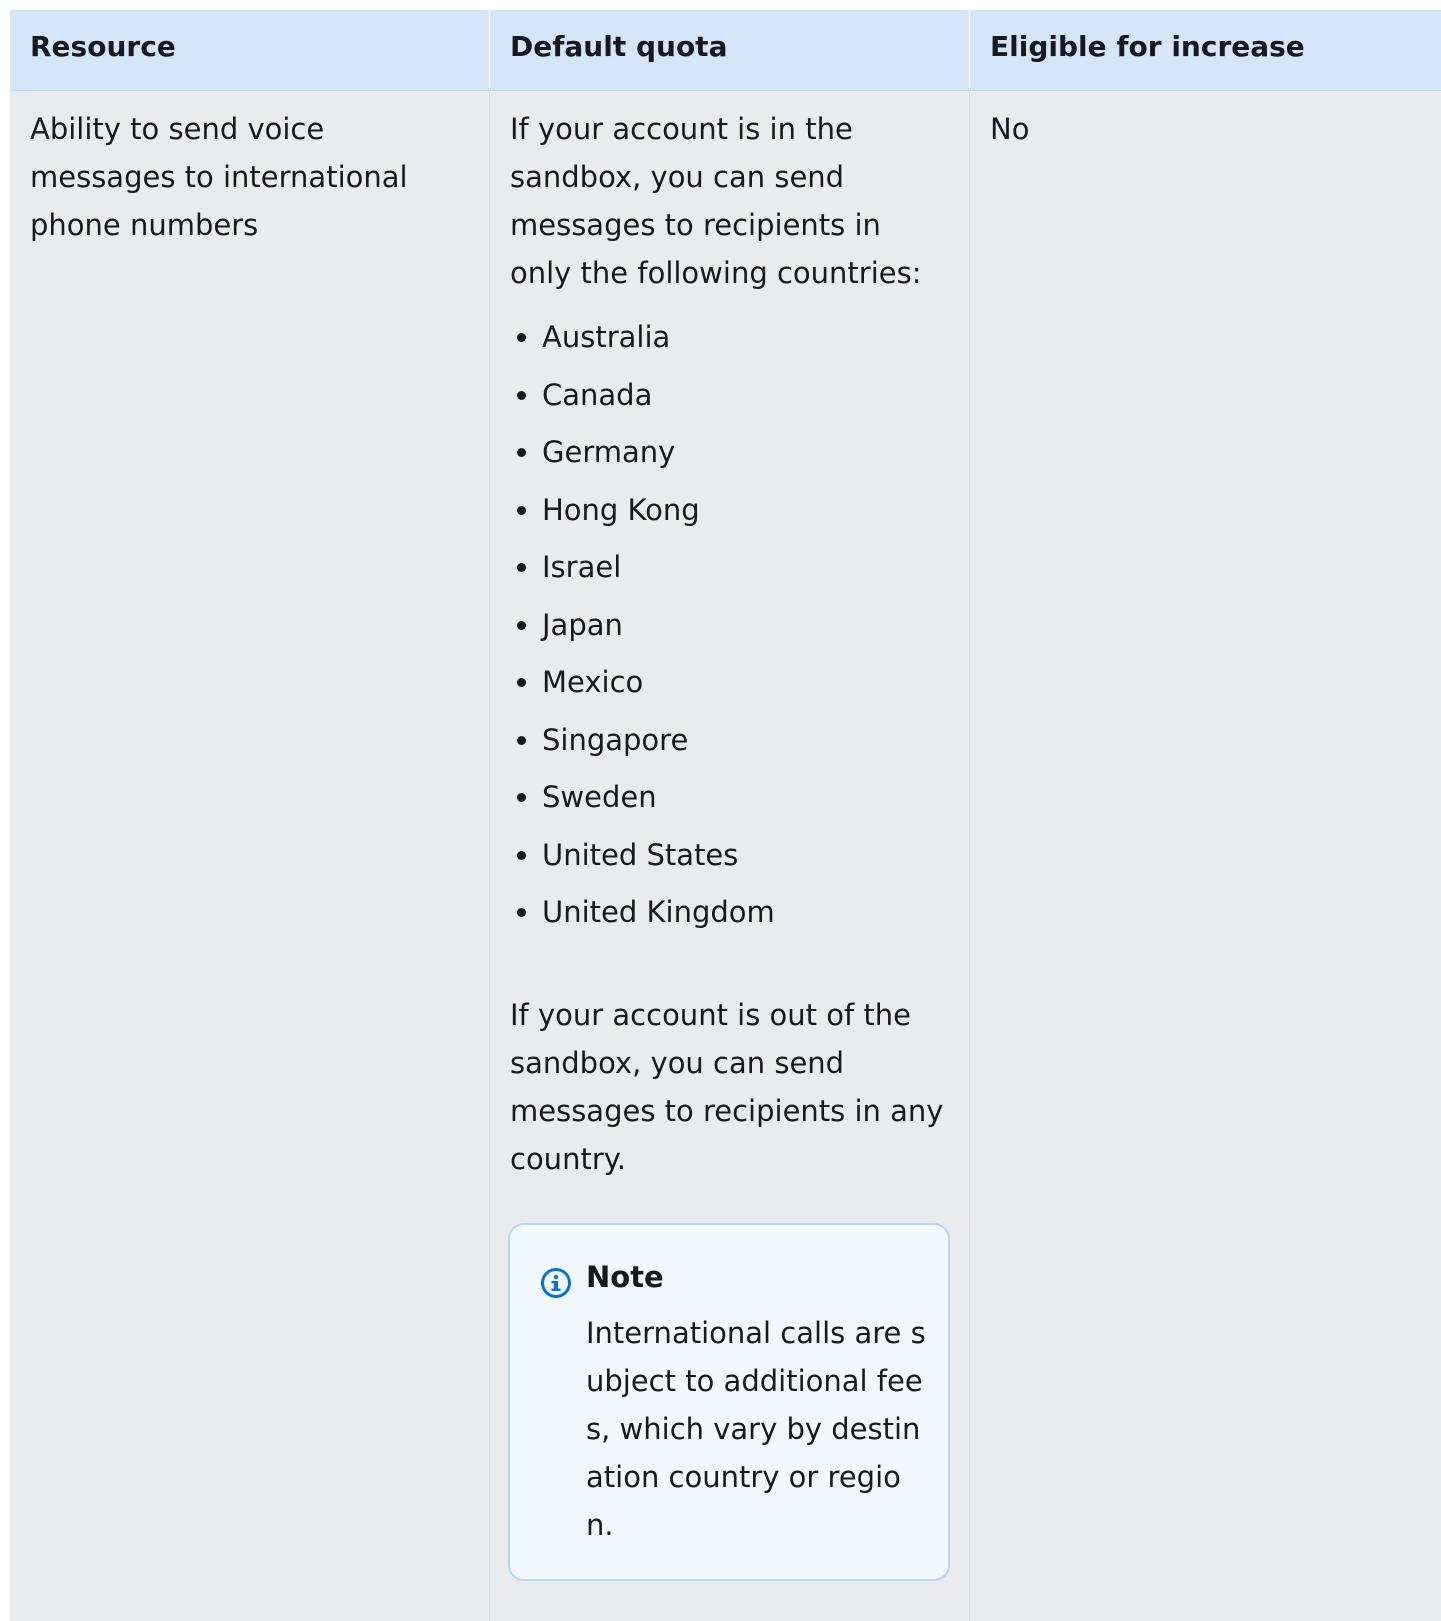 The width and height of the screenshot is (1441, 1621). What do you see at coordinates (745, 797) in the screenshot?
I see `list-item: Sweden` at bounding box center [745, 797].